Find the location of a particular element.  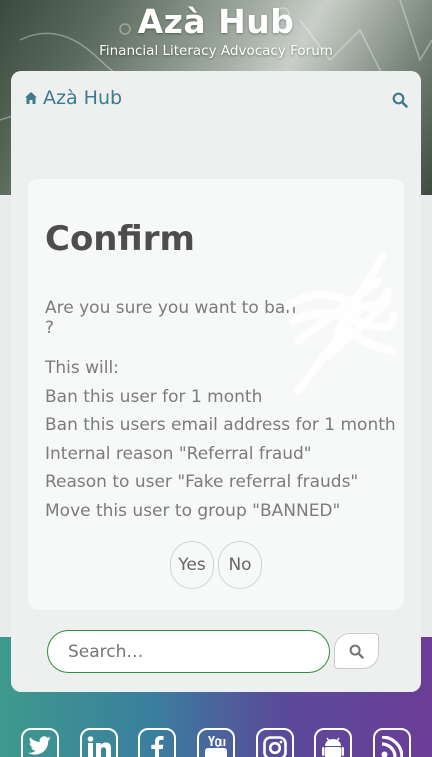

facebook-icon is located at coordinates (157, 746).